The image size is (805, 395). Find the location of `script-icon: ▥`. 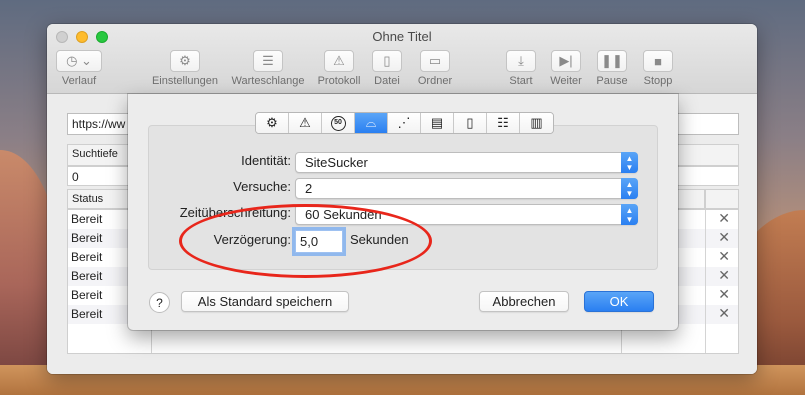

script-icon: ▥ is located at coordinates (536, 123).